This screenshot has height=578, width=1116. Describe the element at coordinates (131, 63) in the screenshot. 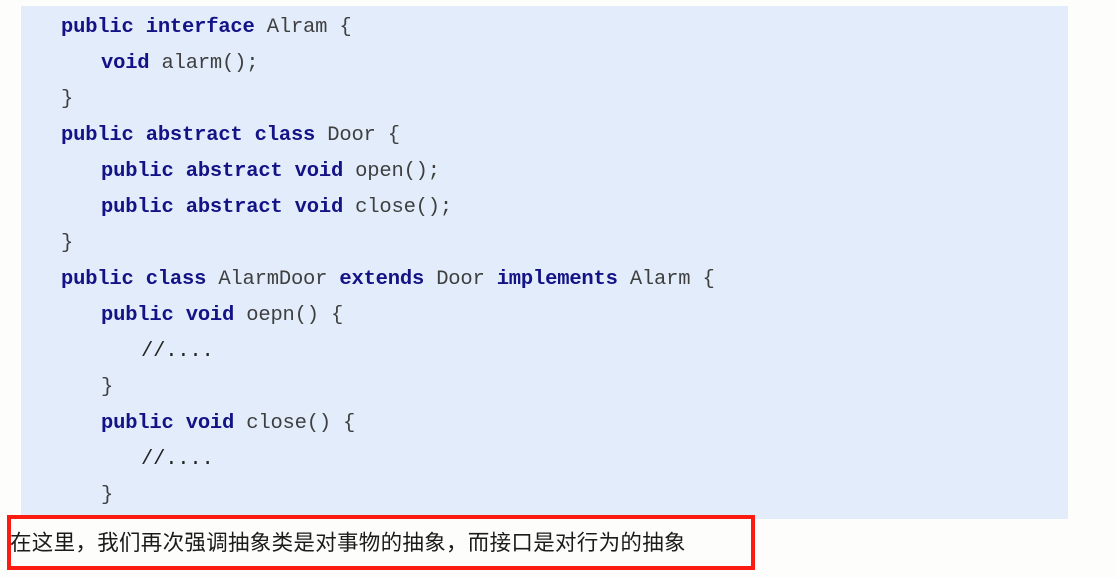

I see `code-token-kw: void` at that location.